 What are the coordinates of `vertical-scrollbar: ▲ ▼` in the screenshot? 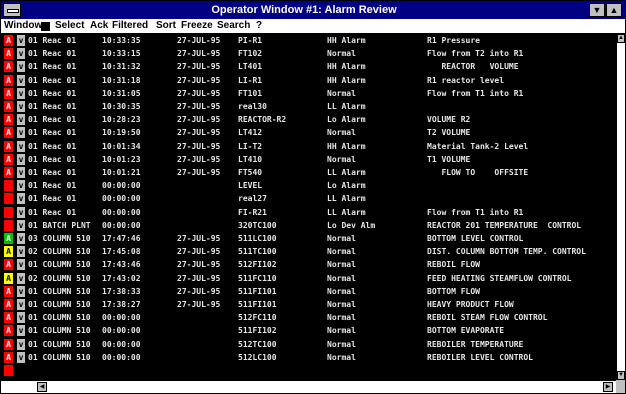 It's located at (620, 207).